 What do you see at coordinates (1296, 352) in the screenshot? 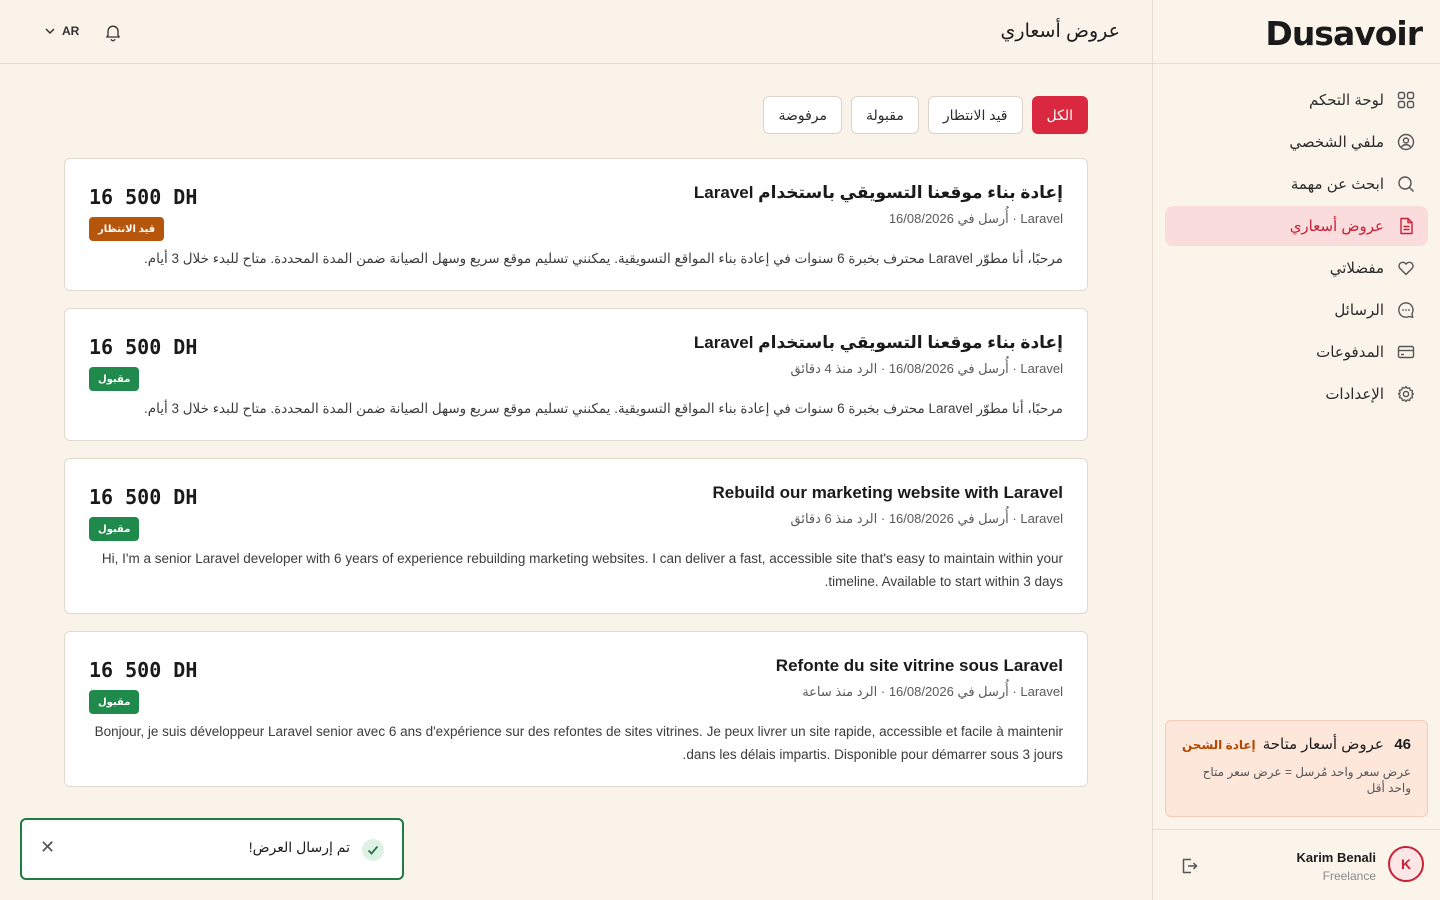
I see `sidebar-item-payments: المدفوعات` at bounding box center [1296, 352].